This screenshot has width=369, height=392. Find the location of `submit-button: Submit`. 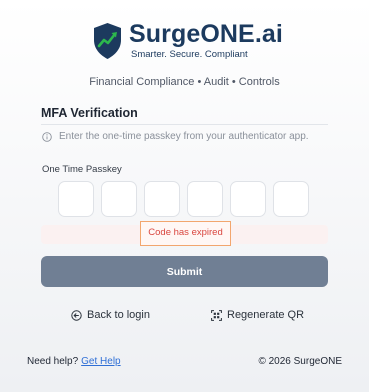

submit-button: Submit is located at coordinates (184, 271).